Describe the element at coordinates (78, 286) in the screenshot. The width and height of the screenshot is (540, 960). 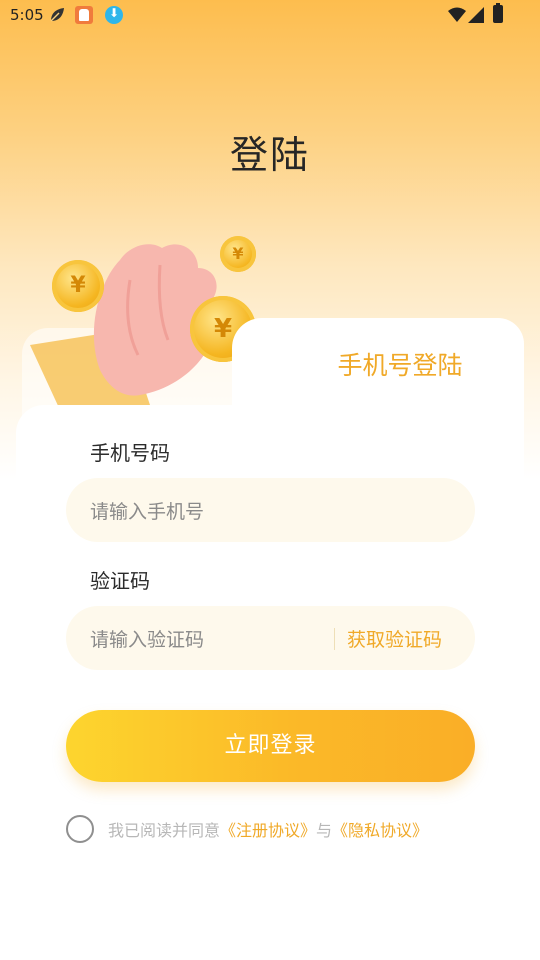
I see `coin-left: ¥` at that location.